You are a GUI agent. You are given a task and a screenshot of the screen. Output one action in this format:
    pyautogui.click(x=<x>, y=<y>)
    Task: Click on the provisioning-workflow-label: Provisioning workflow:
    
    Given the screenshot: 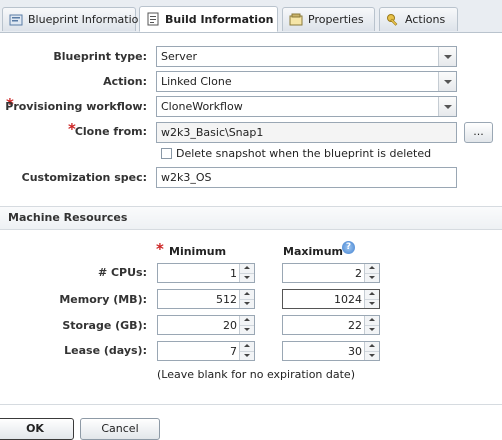 What is the action you would take?
    pyautogui.click(x=76, y=106)
    